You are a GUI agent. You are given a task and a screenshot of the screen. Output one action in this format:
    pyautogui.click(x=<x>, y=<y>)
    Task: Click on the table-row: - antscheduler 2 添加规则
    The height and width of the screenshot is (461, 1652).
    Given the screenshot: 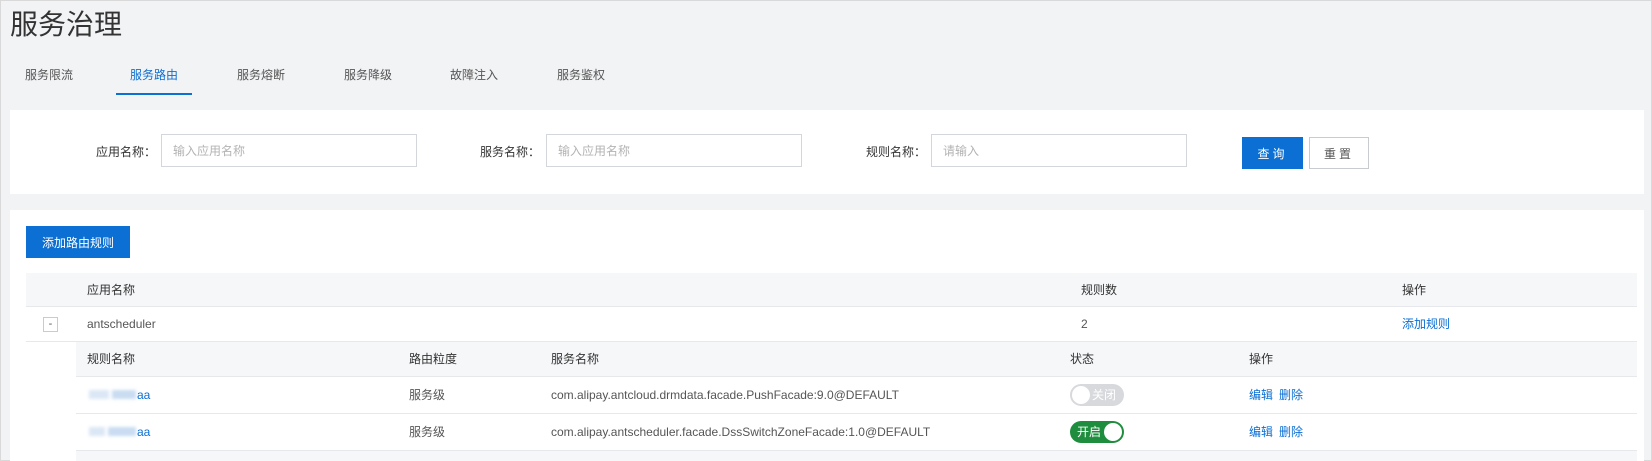 What is the action you would take?
    pyautogui.click(x=831, y=324)
    